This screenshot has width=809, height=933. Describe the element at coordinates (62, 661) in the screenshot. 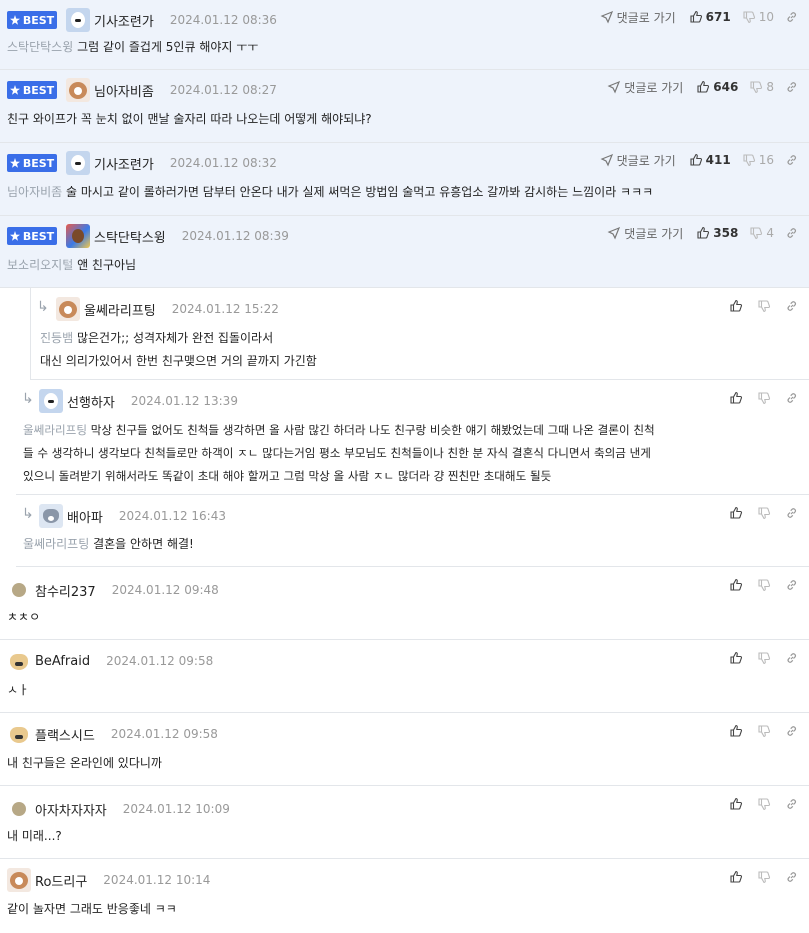

I see `comment-author: BeAfraid` at that location.